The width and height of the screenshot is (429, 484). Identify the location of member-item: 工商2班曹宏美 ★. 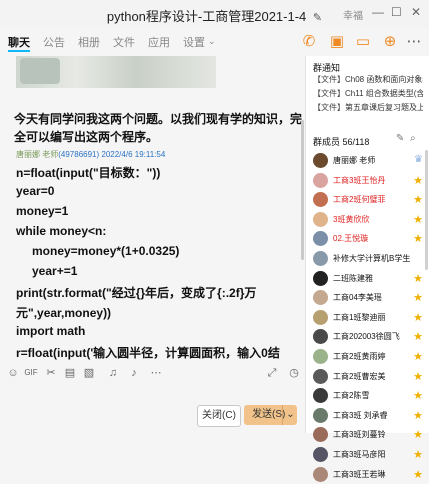
(369, 377).